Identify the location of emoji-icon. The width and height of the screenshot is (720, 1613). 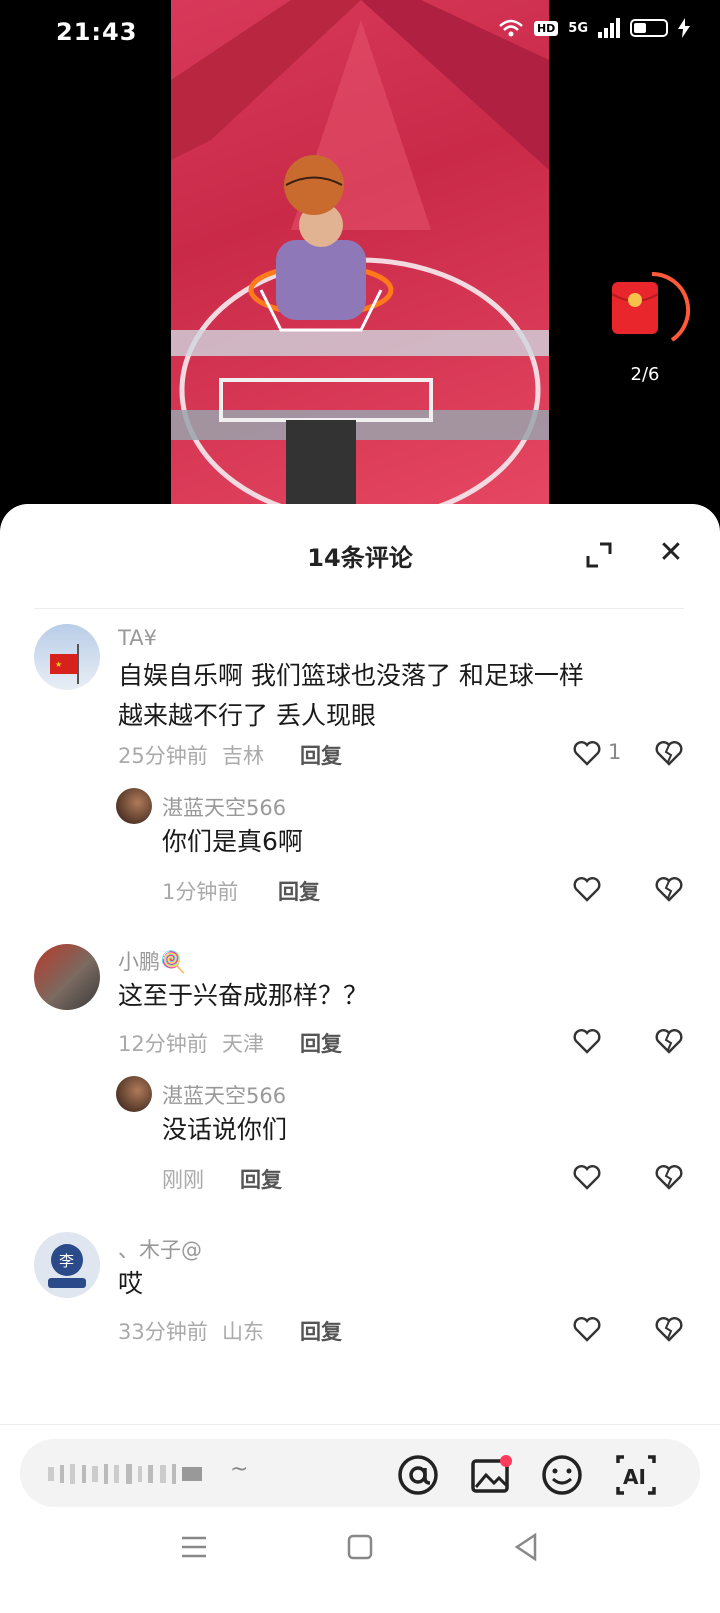
(562, 1475).